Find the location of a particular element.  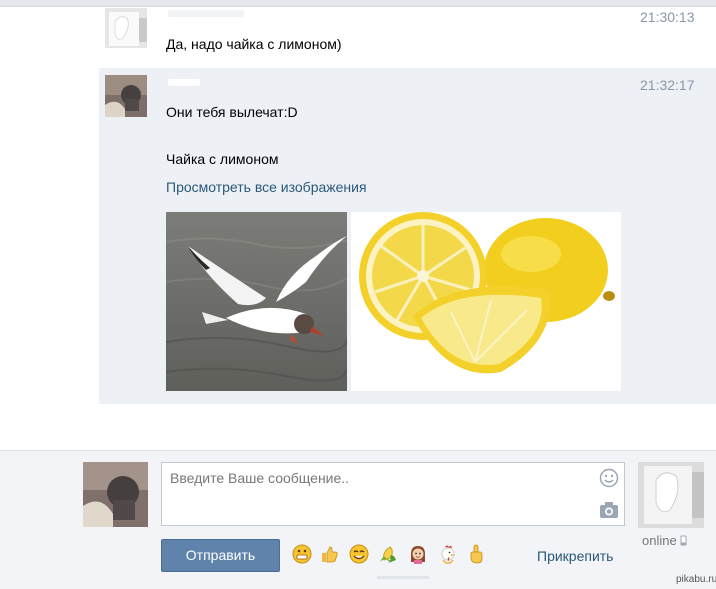

message-placeholder: Введите Ваше сообщение.. is located at coordinates (260, 478).